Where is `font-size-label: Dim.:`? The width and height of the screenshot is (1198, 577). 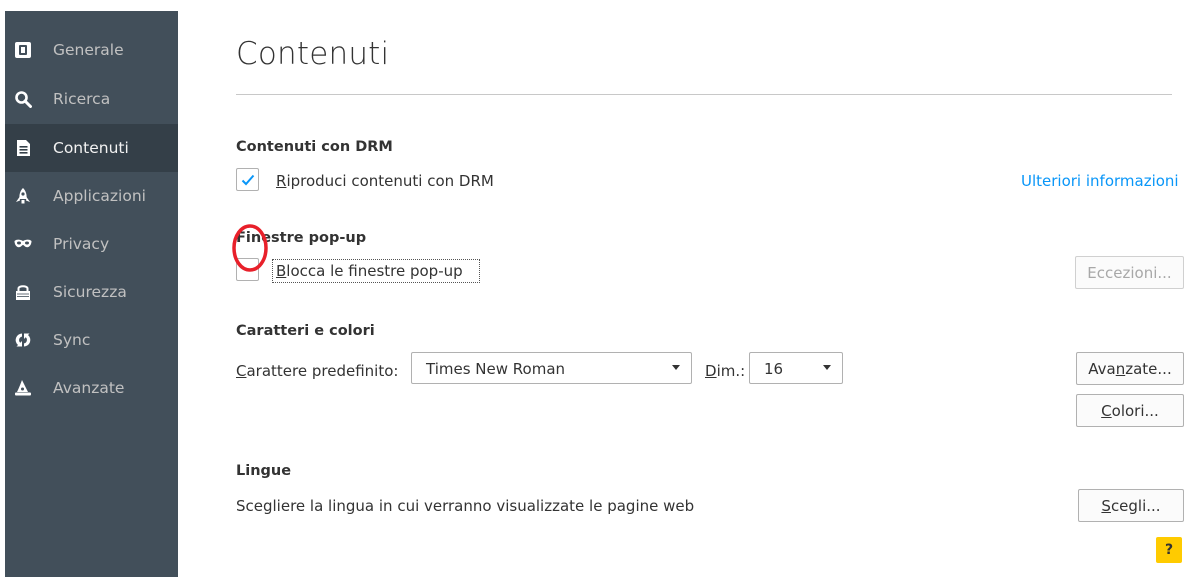 font-size-label: Dim.: is located at coordinates (725, 371).